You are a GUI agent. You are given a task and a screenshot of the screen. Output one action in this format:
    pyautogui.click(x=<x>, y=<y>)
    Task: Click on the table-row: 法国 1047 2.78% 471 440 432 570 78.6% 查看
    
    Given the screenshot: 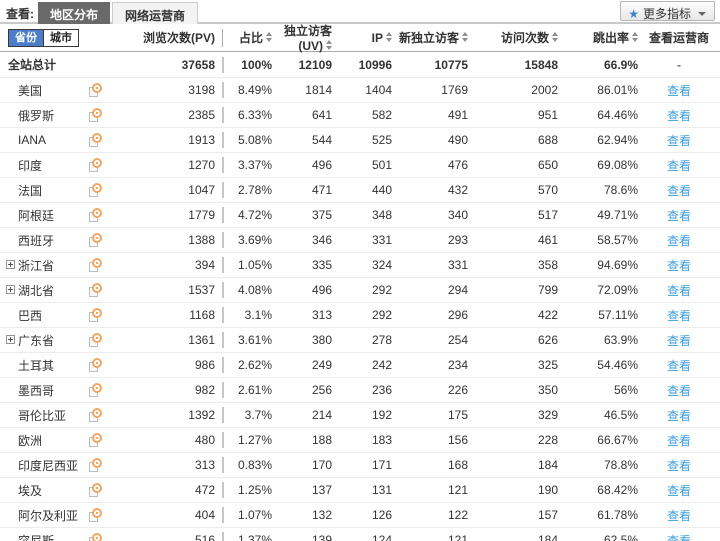 What is the action you would take?
    pyautogui.click(x=360, y=190)
    